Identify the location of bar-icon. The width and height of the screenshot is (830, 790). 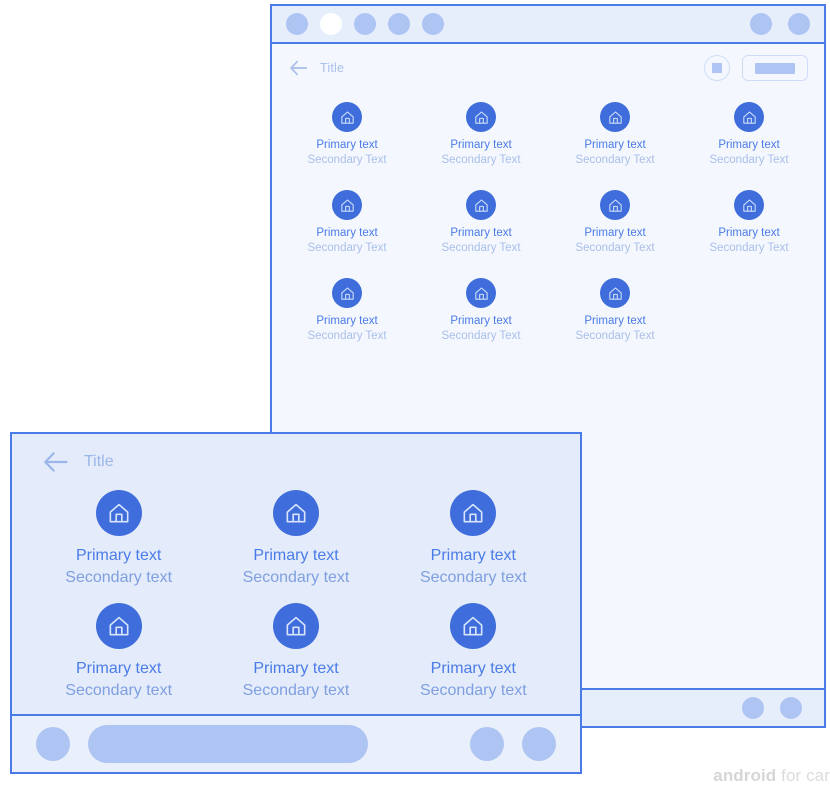
(775, 68).